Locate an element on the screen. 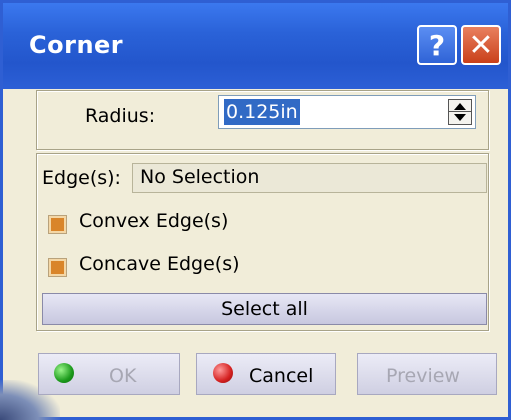  close-icon: ✕ is located at coordinates (481, 45).